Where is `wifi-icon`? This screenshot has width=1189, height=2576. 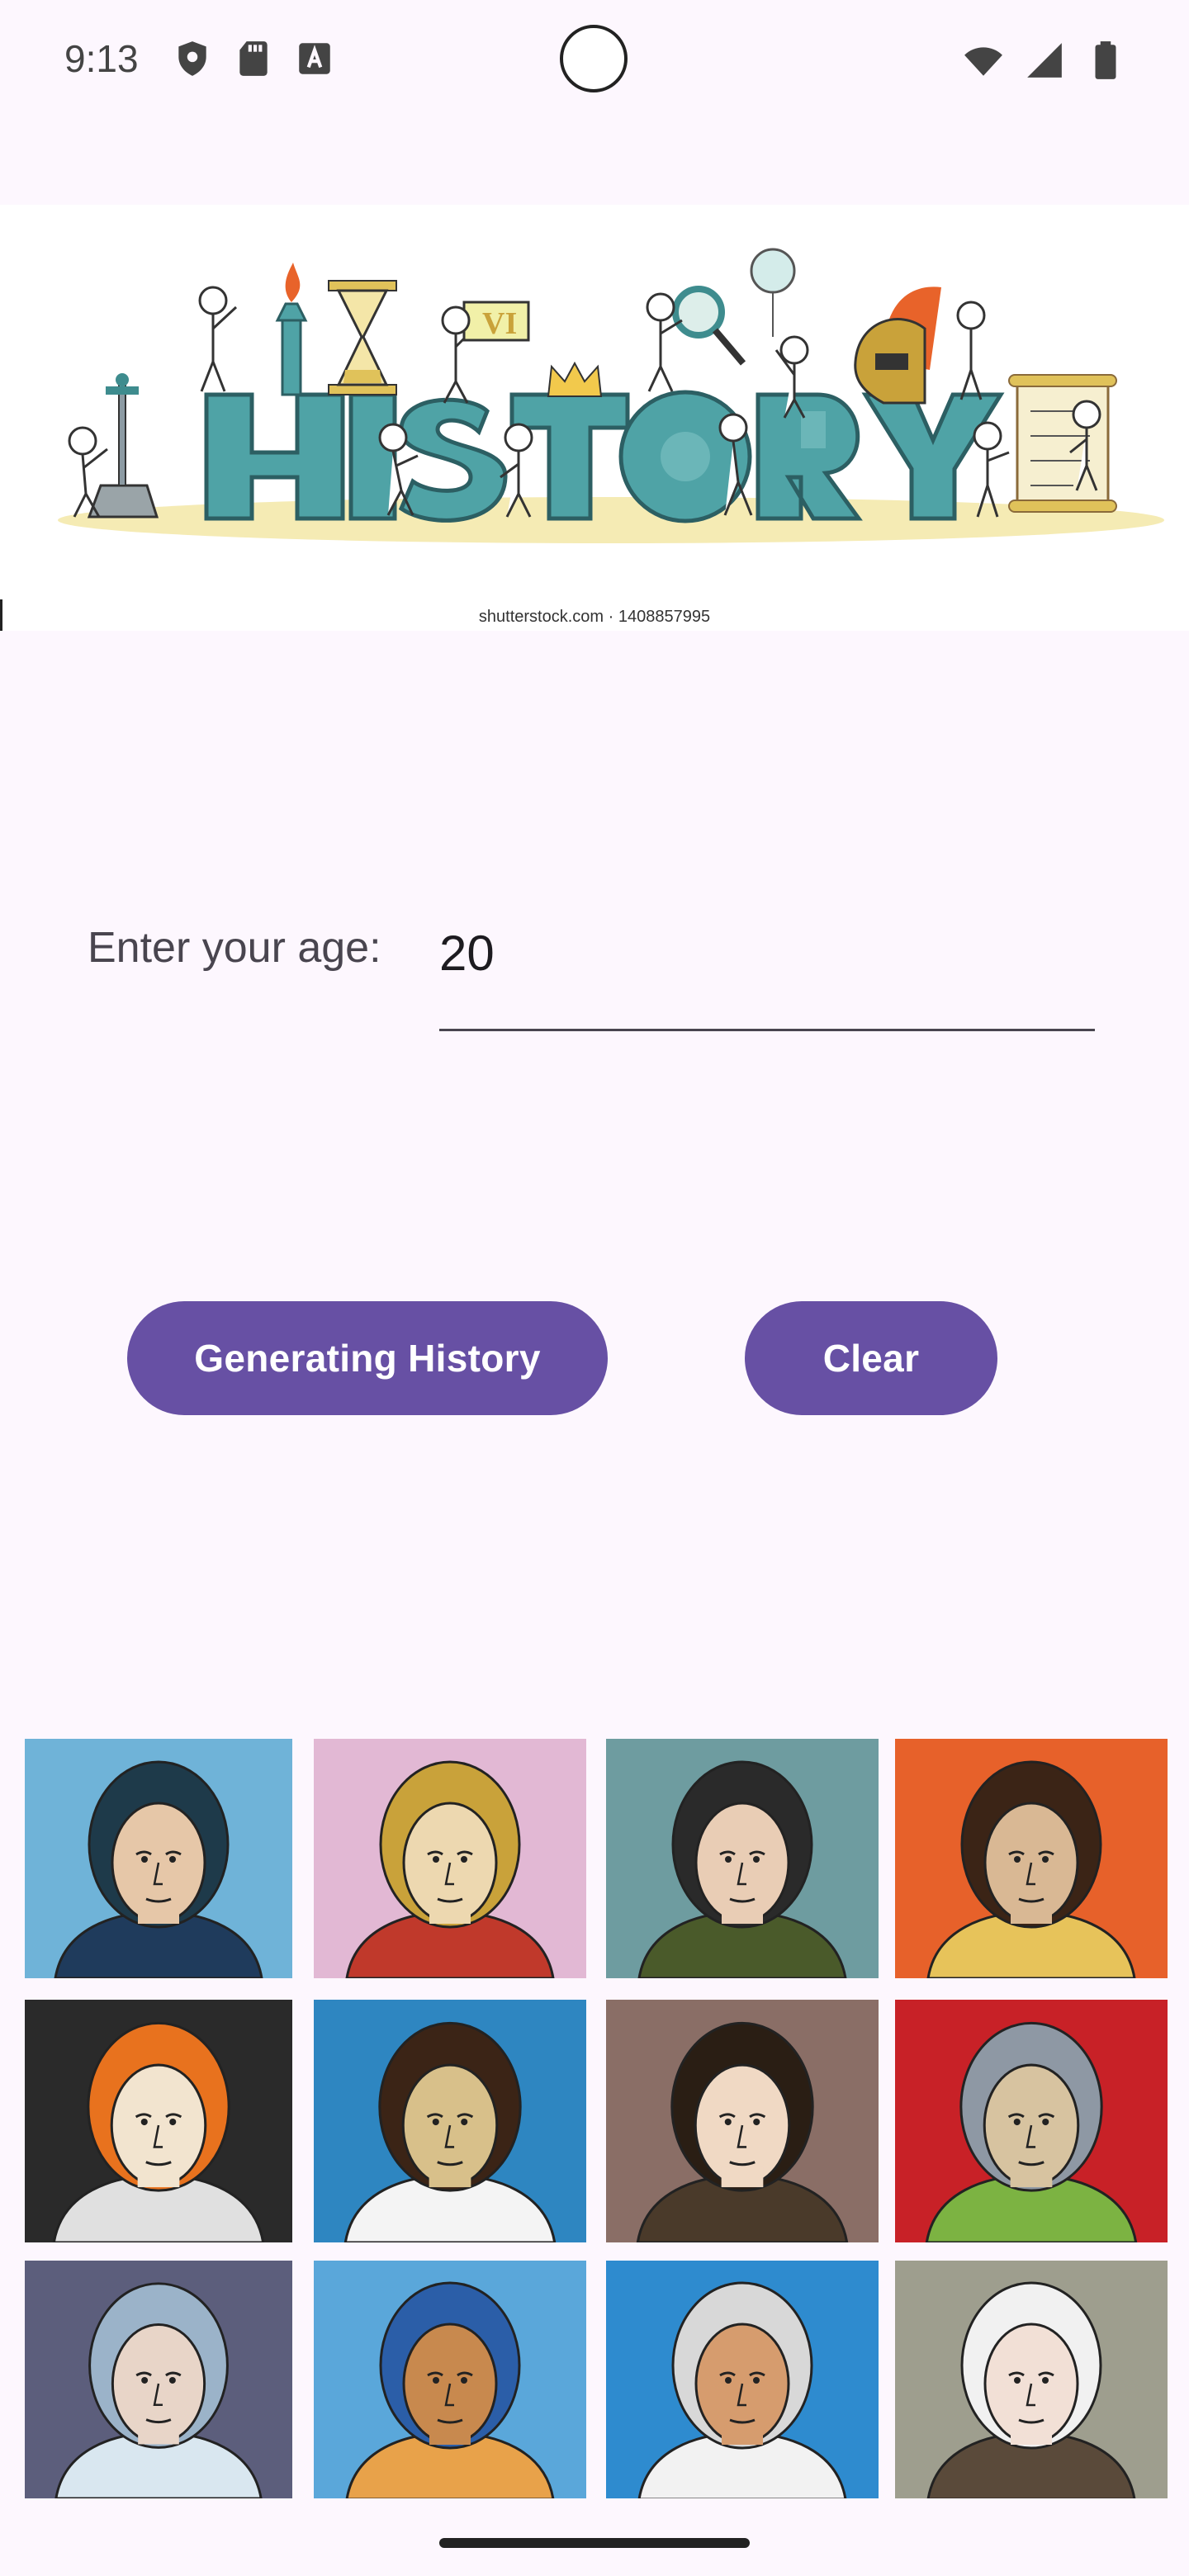
wifi-icon is located at coordinates (983, 61).